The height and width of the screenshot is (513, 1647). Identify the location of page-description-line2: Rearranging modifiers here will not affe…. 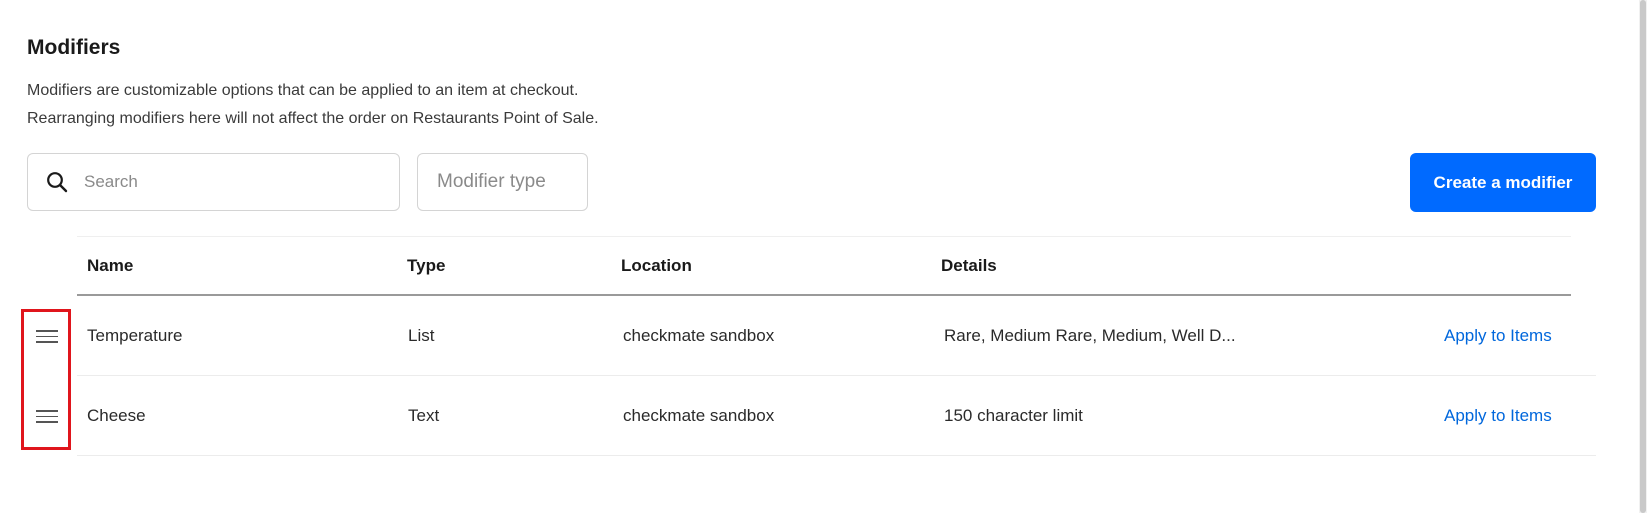
(313, 118).